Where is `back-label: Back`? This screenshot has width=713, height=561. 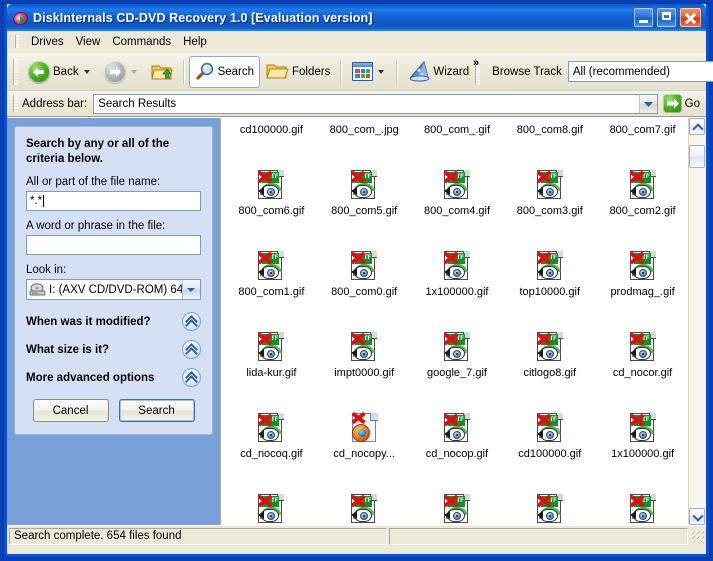
back-label: Back is located at coordinates (66, 71).